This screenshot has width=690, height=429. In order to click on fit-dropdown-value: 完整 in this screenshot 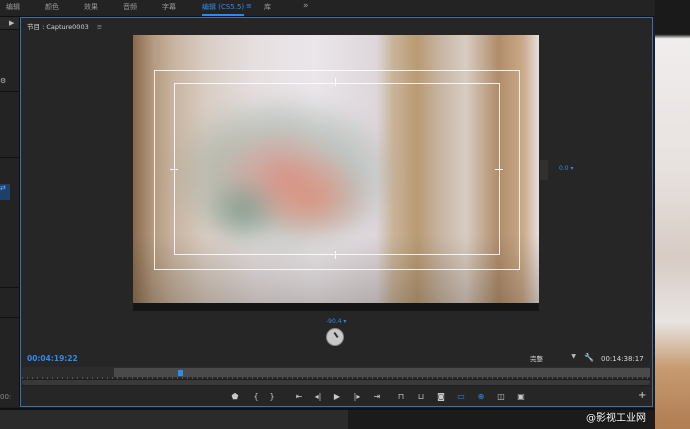, I will do `click(536, 359)`.